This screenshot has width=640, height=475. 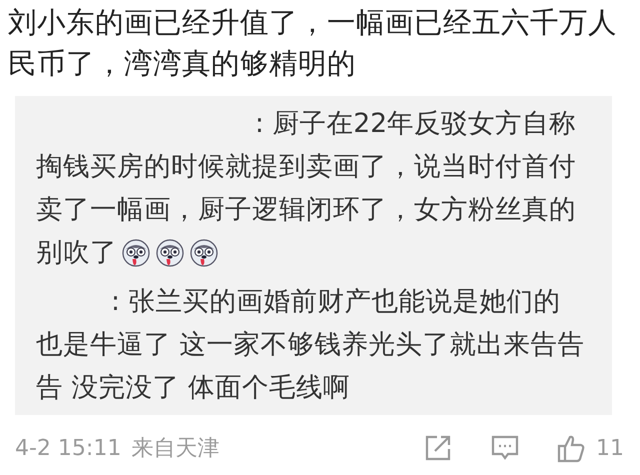 I want to click on reply-text: 别吹了, so click(x=76, y=253).